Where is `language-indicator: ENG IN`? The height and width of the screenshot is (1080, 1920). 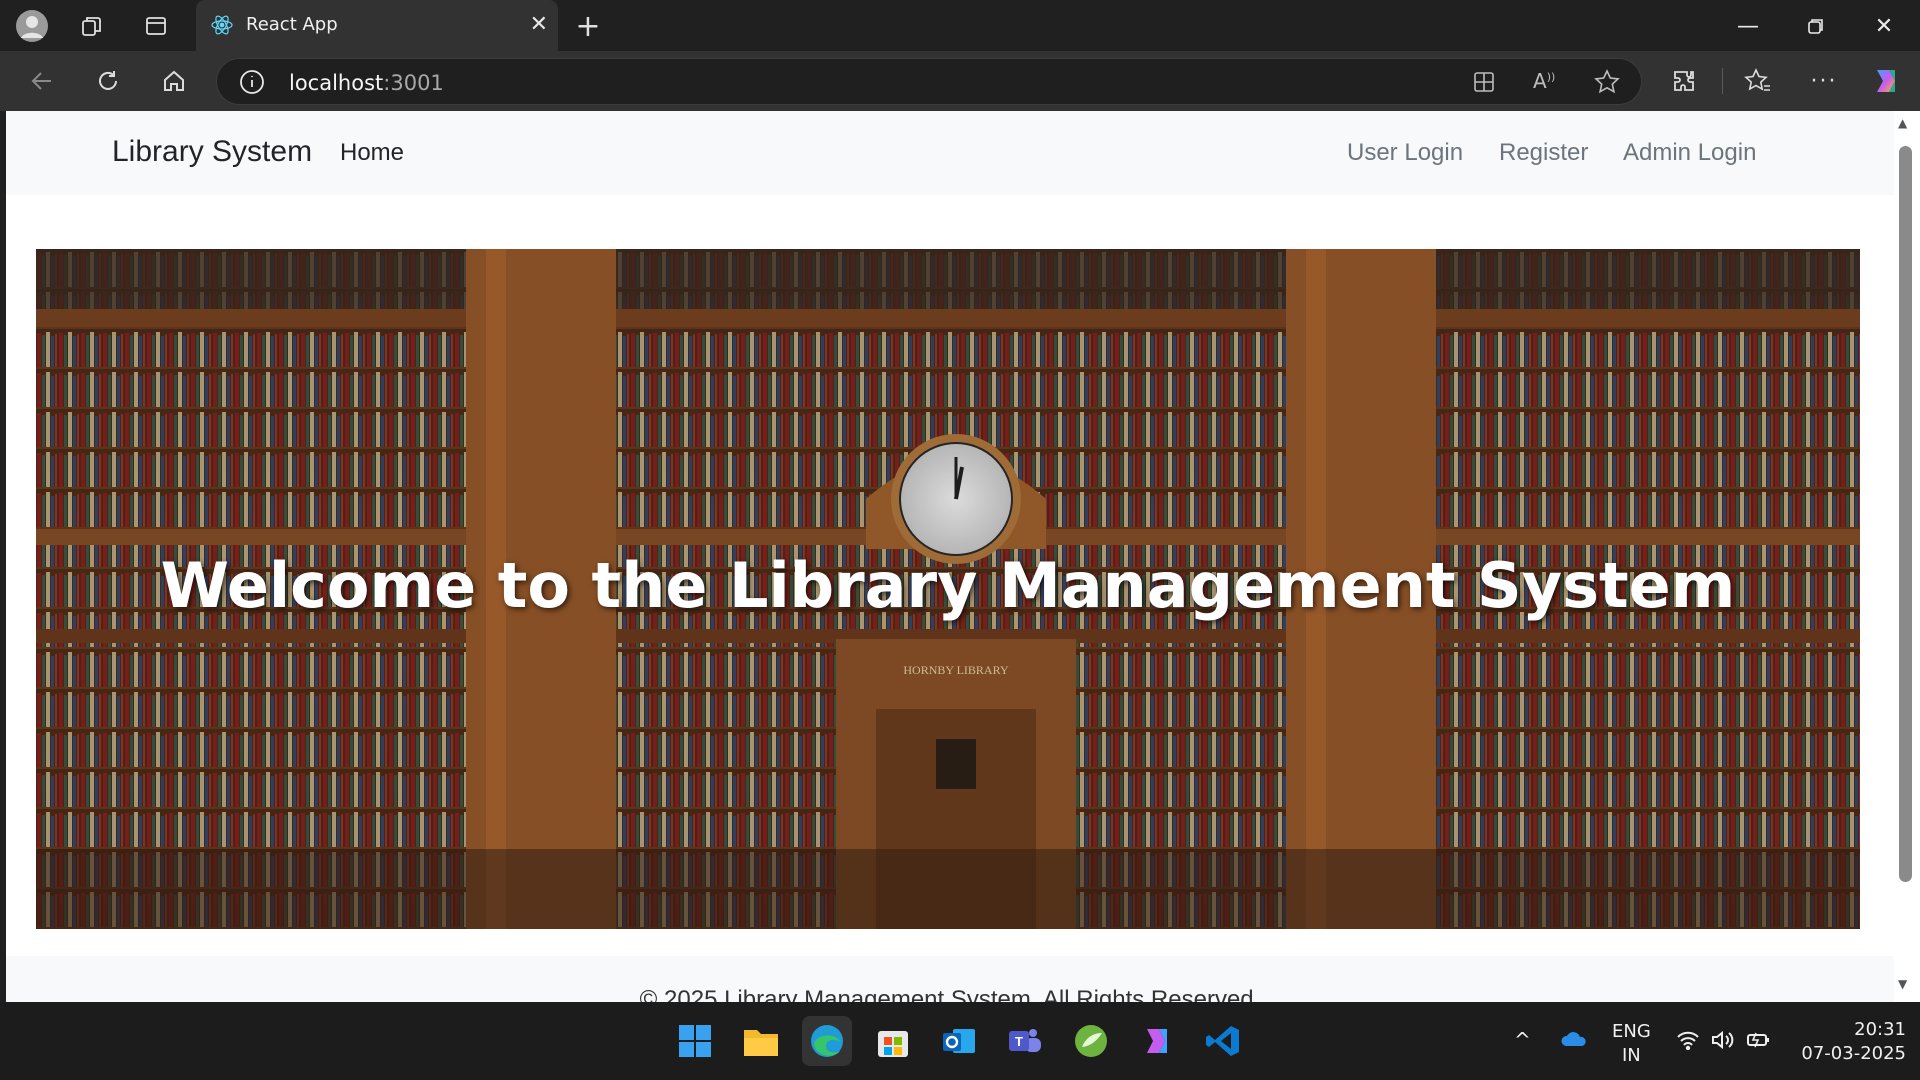
language-indicator: ENG IN is located at coordinates (1631, 1044).